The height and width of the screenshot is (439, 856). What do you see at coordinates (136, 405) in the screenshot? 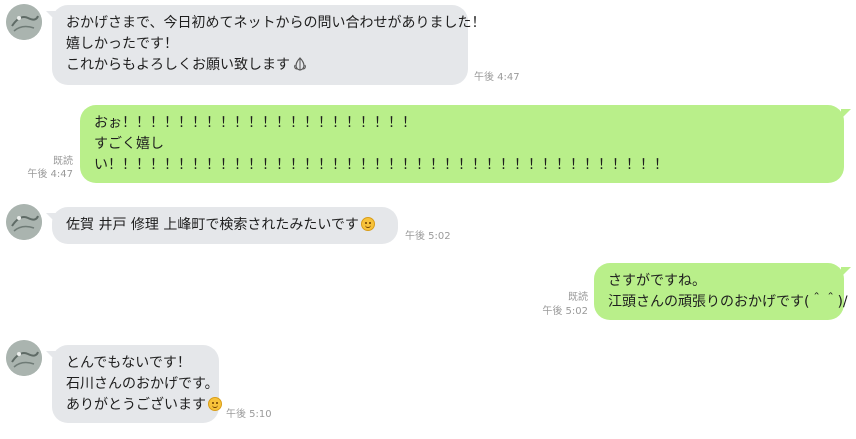
I see `message-text: ありがとうございます` at bounding box center [136, 405].